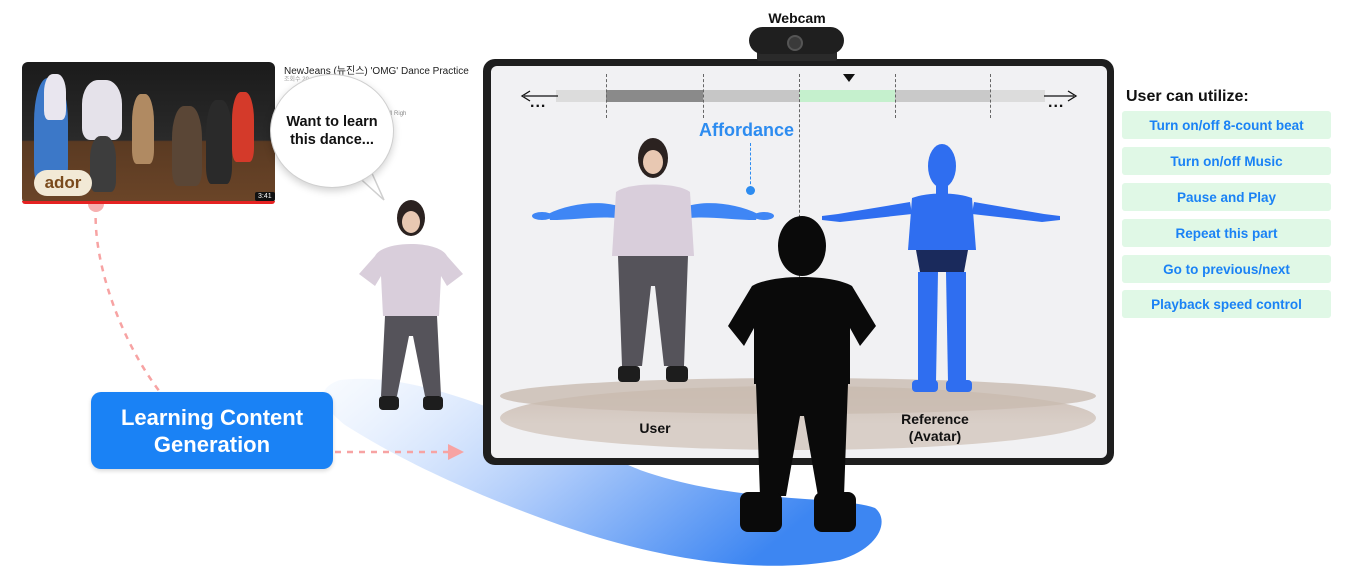 The height and width of the screenshot is (582, 1359). I want to click on video-duration: 3:41, so click(265, 196).